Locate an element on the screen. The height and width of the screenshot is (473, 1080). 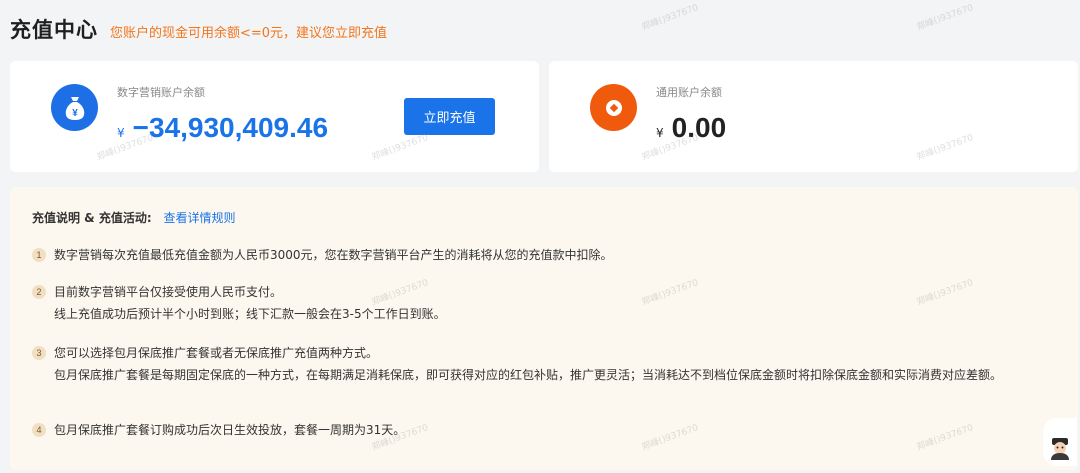
assistant-avatar is located at coordinates (1060, 442).